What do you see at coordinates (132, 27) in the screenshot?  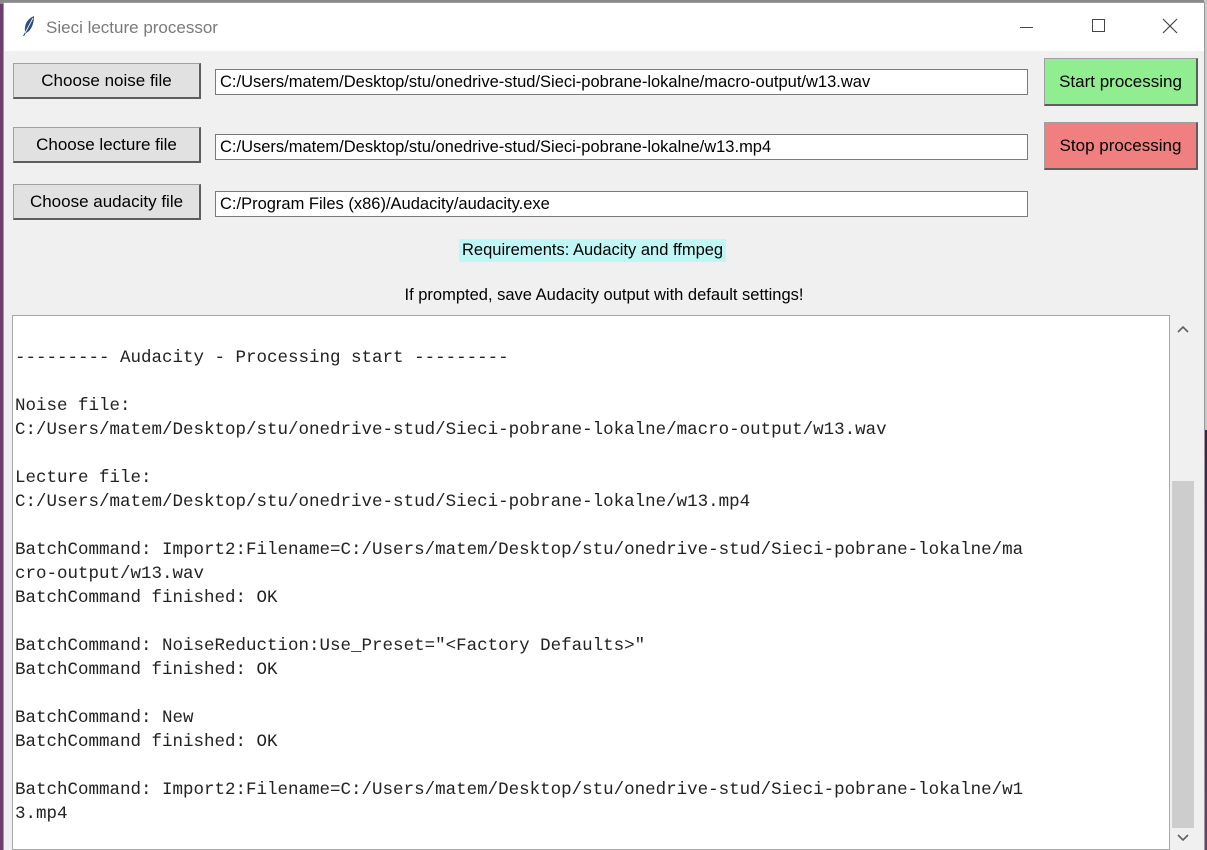 I see `window-title: Sieci lecture processor` at bounding box center [132, 27].